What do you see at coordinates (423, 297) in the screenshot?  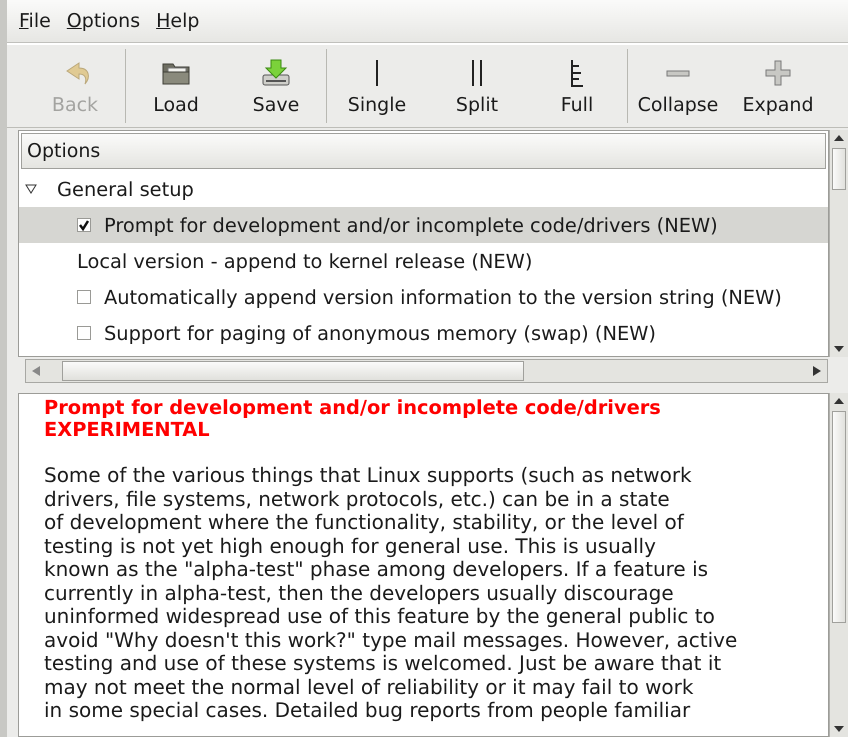 I see `tree-row: Automatically append version information to the version string (NEW)` at bounding box center [423, 297].